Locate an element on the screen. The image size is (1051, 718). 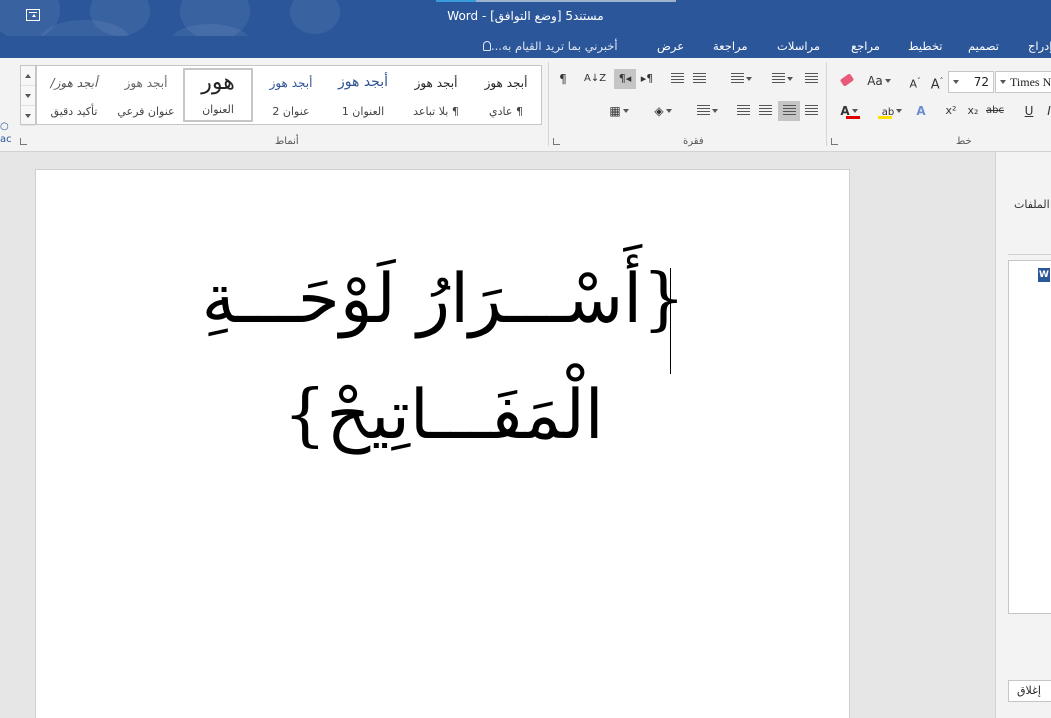
shrink-font-button: A˅ is located at coordinates (915, 81).